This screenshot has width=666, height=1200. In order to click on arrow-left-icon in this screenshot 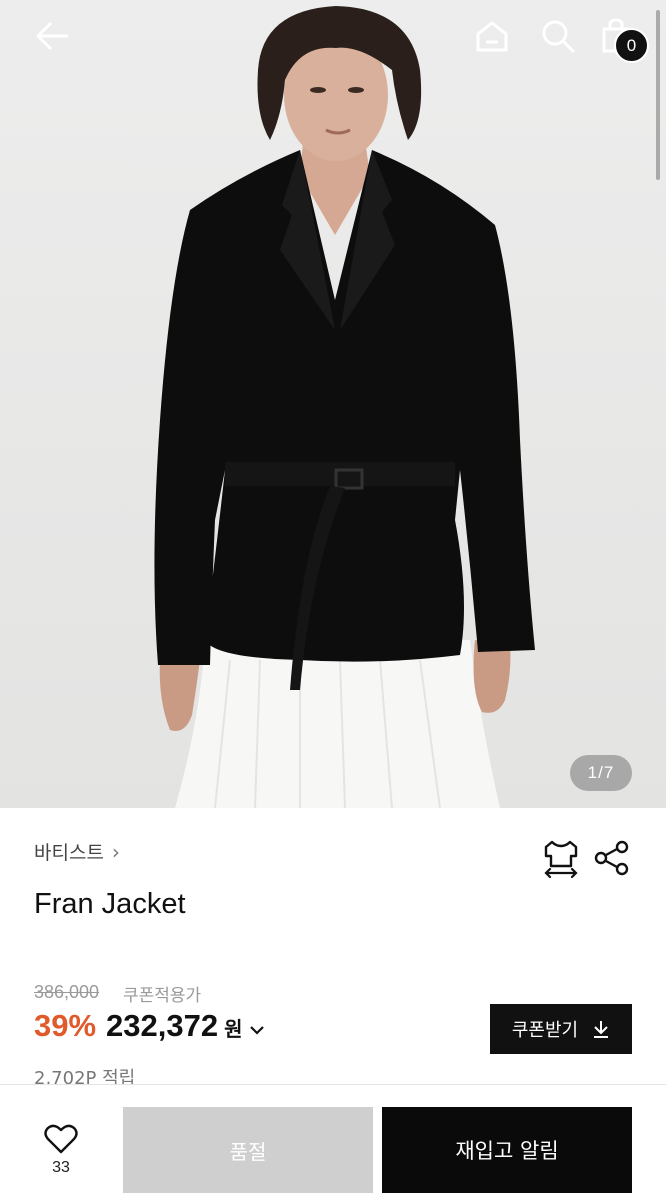, I will do `click(52, 36)`.